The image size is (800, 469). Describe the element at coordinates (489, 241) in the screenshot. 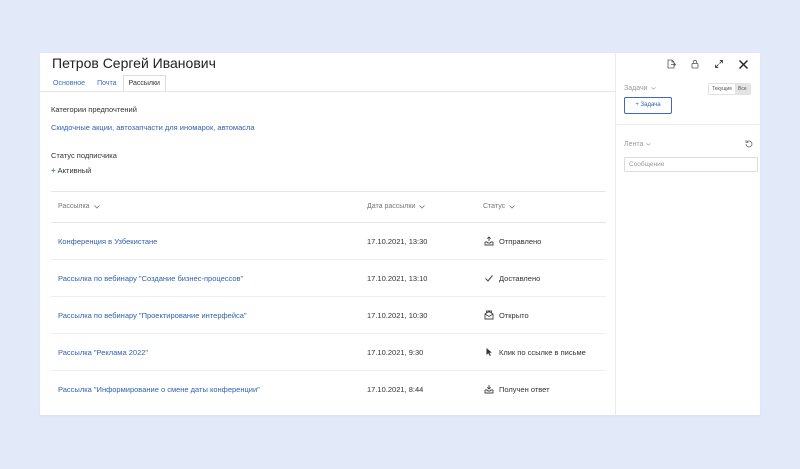

I see `inbox-send-icon` at that location.